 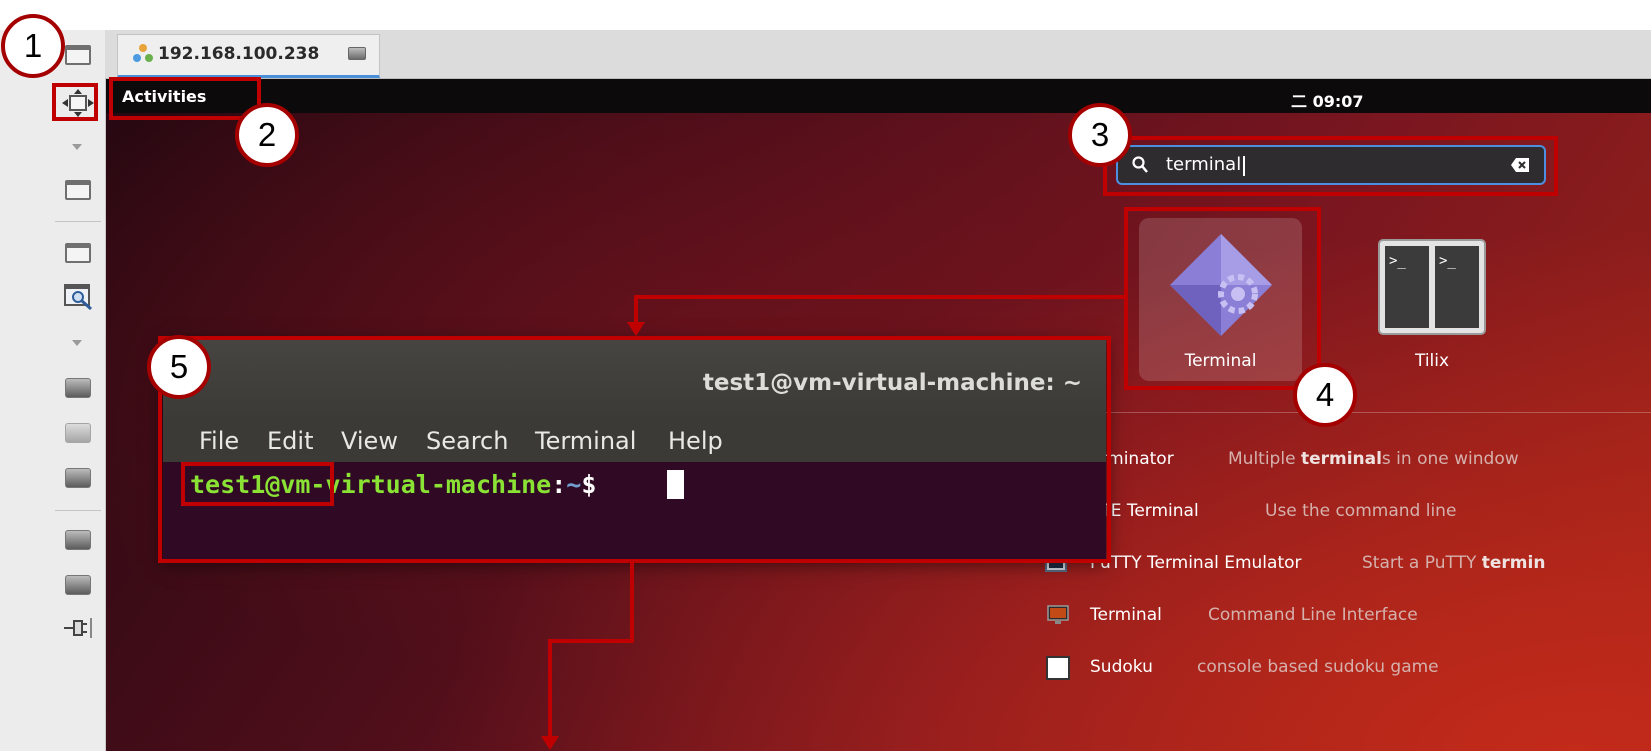 What do you see at coordinates (1058, 614) in the screenshot?
I see `terminal-monitor-icon` at bounding box center [1058, 614].